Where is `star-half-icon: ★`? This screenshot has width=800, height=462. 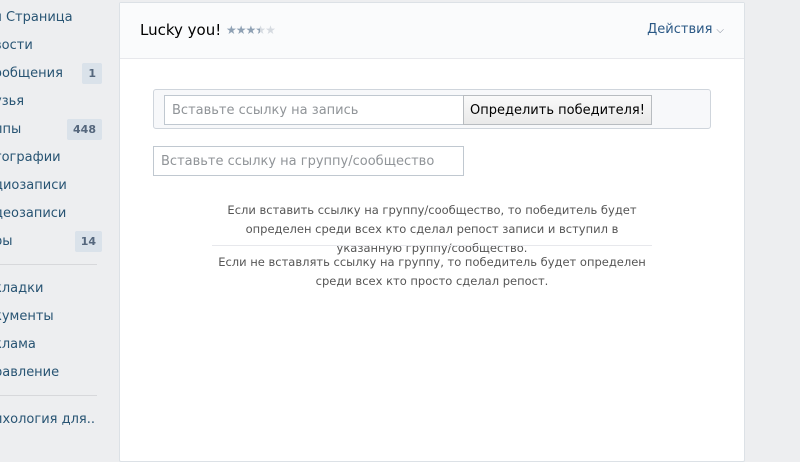
star-half-icon: ★ is located at coordinates (260, 30).